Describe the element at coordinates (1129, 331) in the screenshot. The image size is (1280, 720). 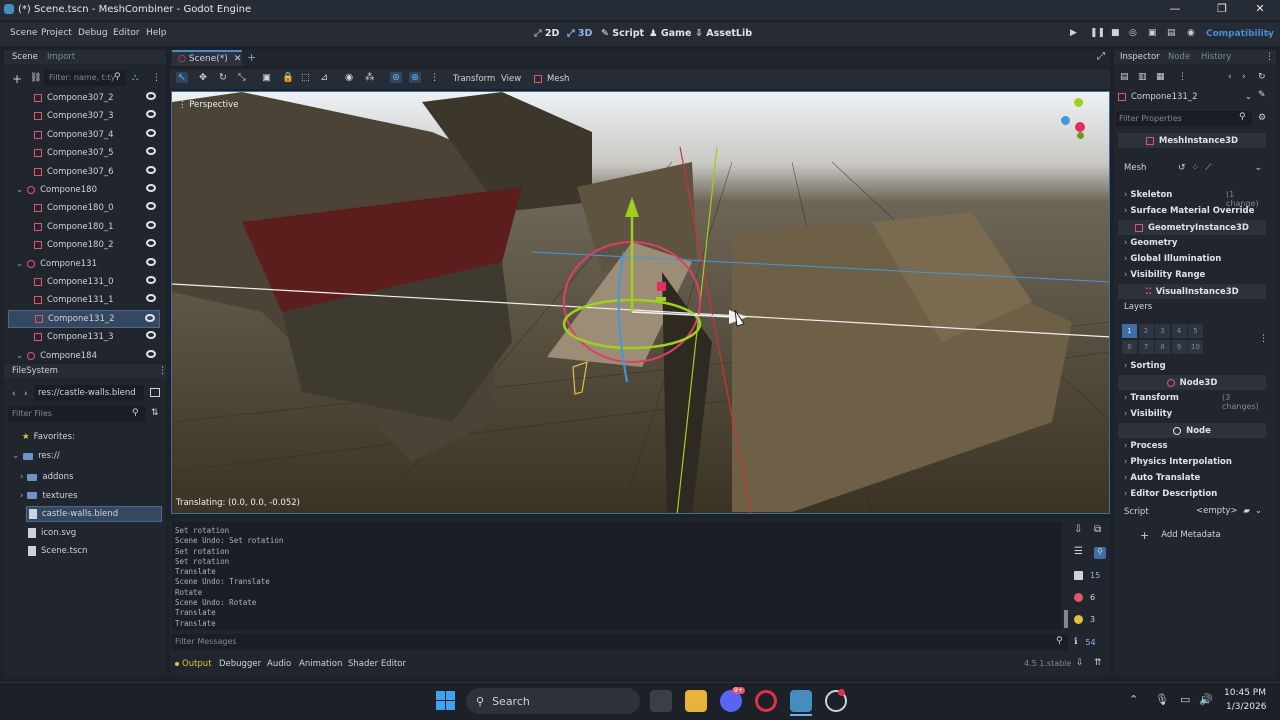
I see `layer-cell: 1` at that location.